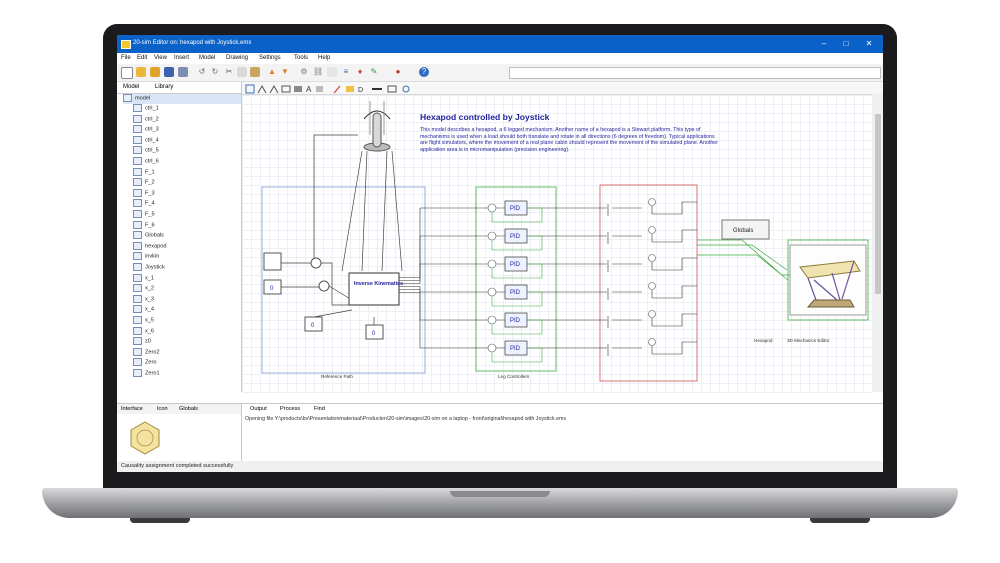 This screenshot has height=563, width=1000. I want to click on diagram-title: Hexapod controlled by Joystick, so click(485, 117).